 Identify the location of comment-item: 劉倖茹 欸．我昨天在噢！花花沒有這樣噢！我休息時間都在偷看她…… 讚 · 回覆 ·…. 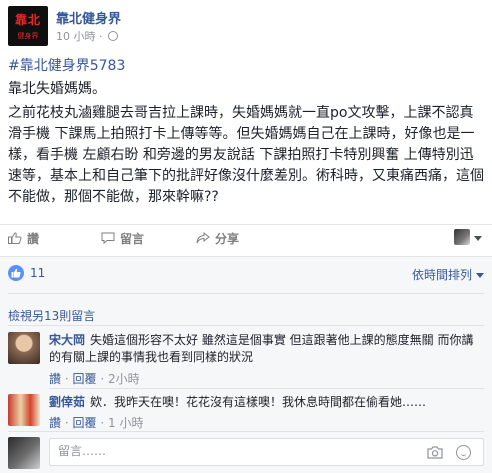
(246, 413).